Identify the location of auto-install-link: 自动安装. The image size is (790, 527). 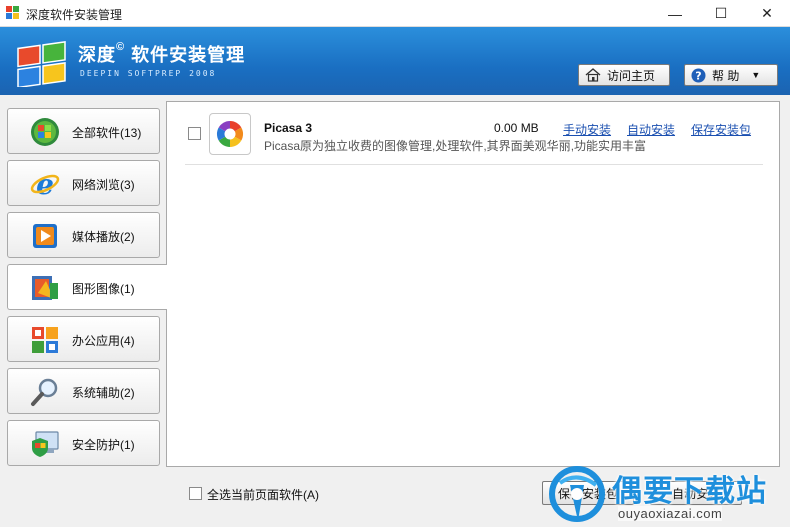
(651, 129).